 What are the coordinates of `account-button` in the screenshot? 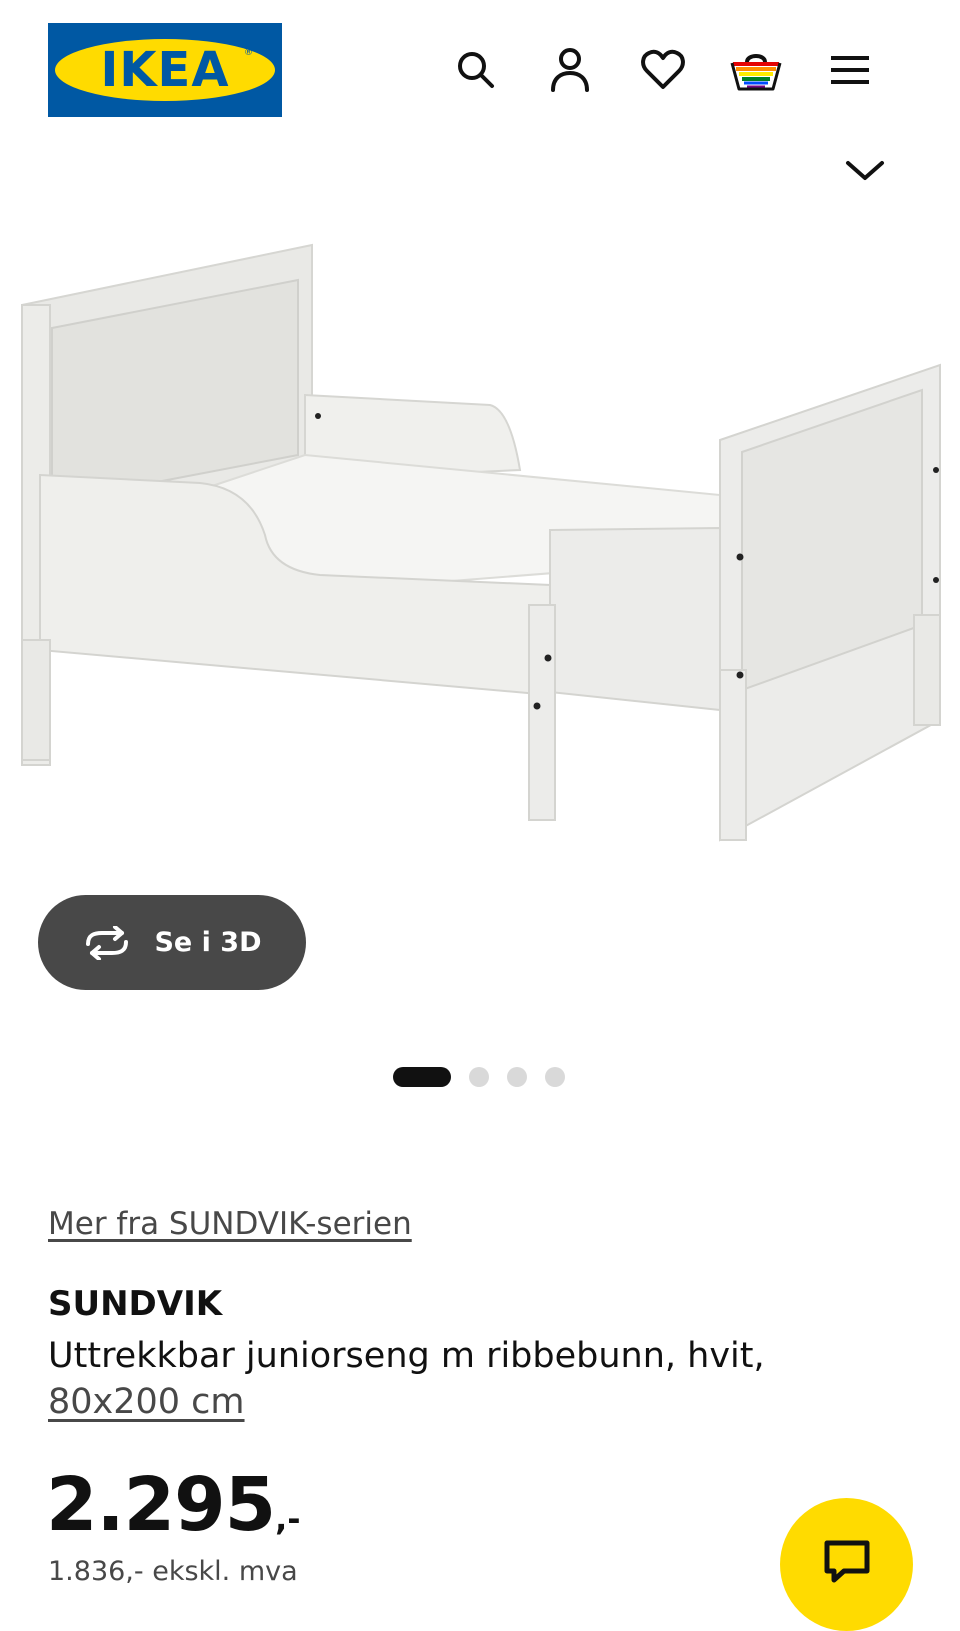 It's located at (570, 70).